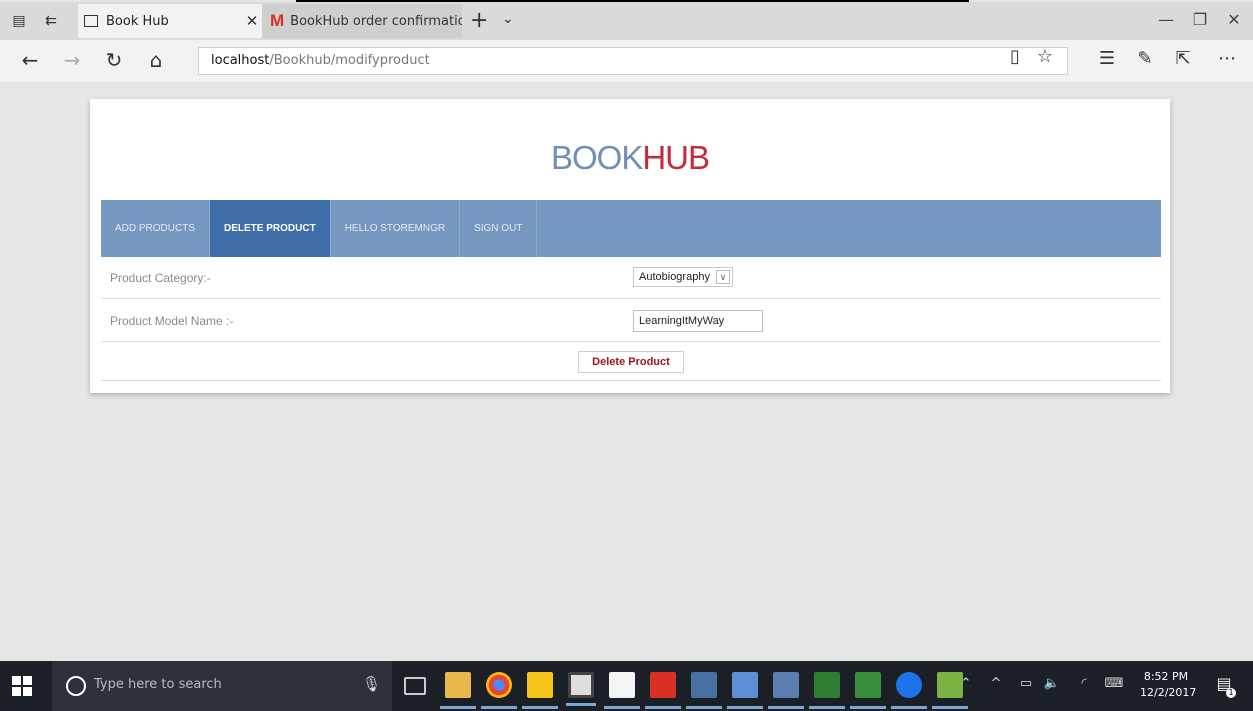 This screenshot has height=711, width=1253. Describe the element at coordinates (631, 278) in the screenshot. I see `category-row: Product Category:- Autobiography ∨` at that location.